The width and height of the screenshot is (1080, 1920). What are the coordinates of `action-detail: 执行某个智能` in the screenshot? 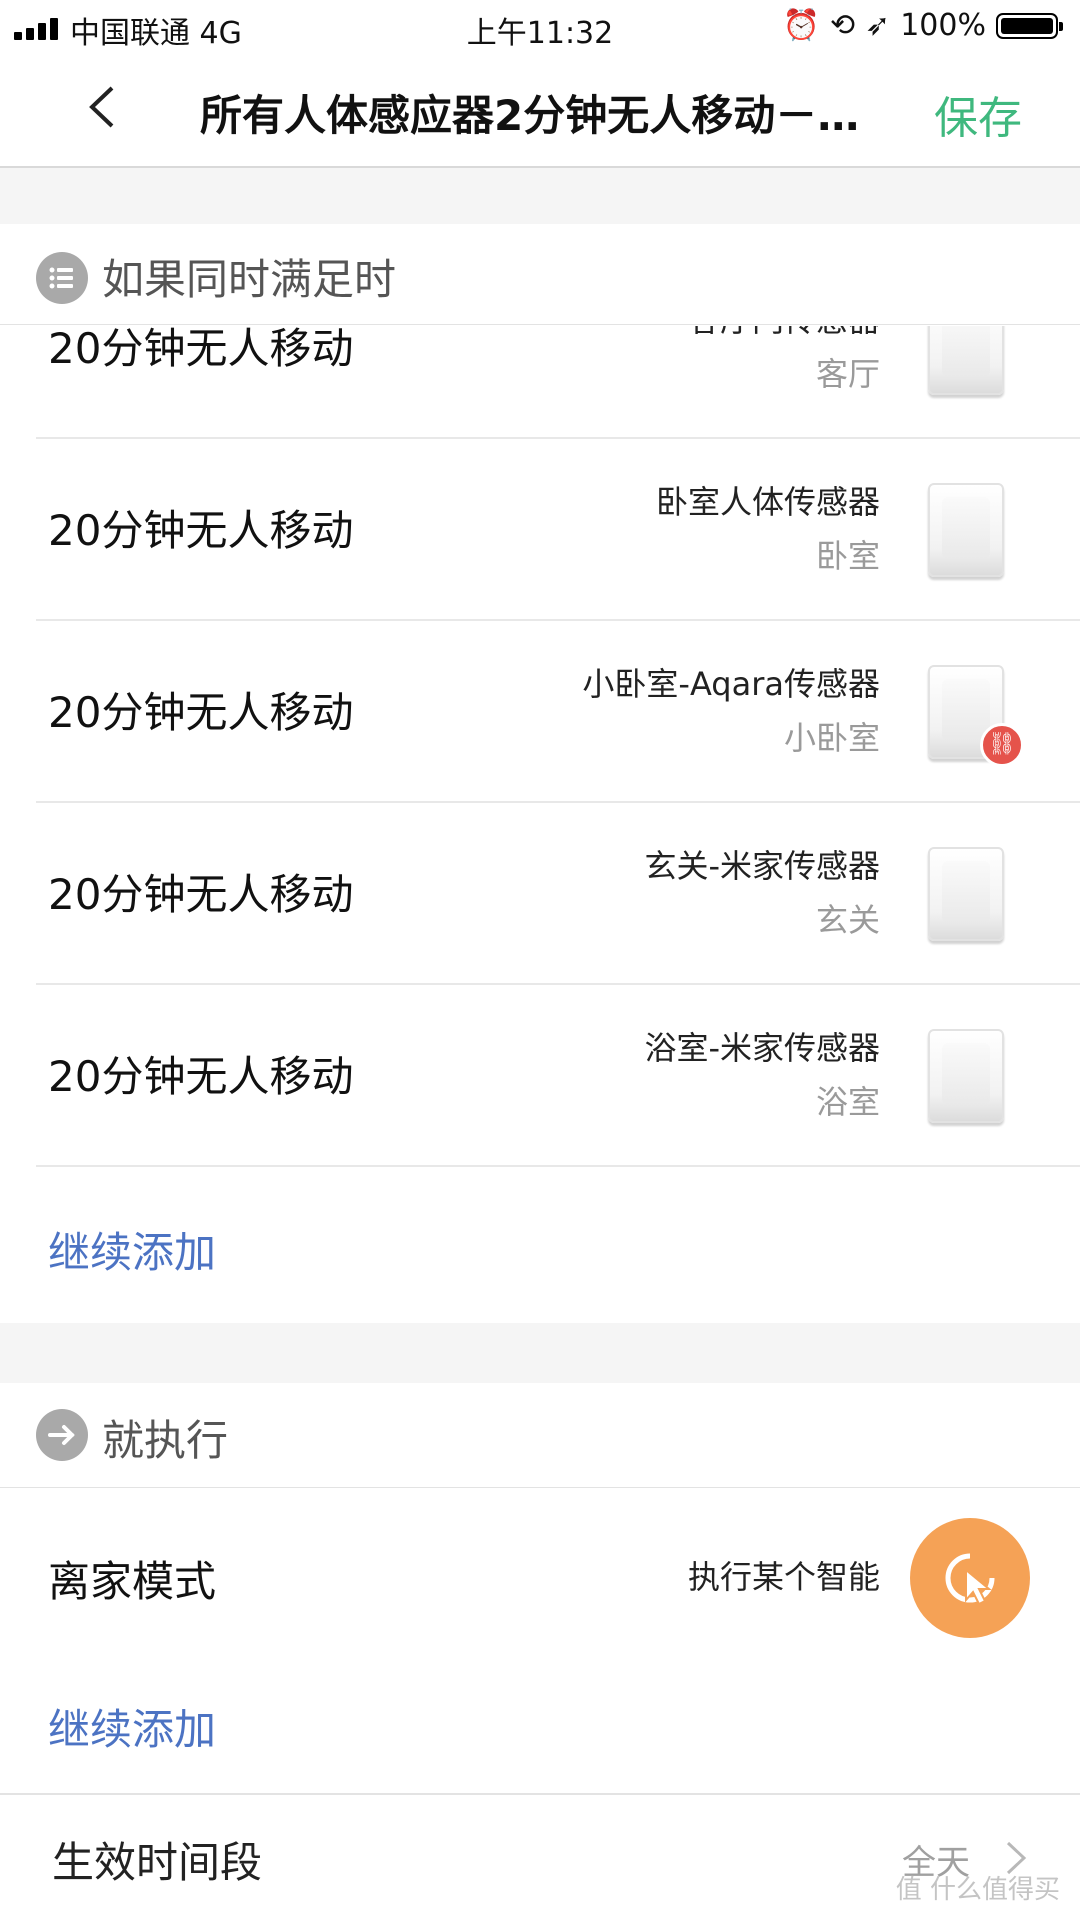 It's located at (783, 1577).